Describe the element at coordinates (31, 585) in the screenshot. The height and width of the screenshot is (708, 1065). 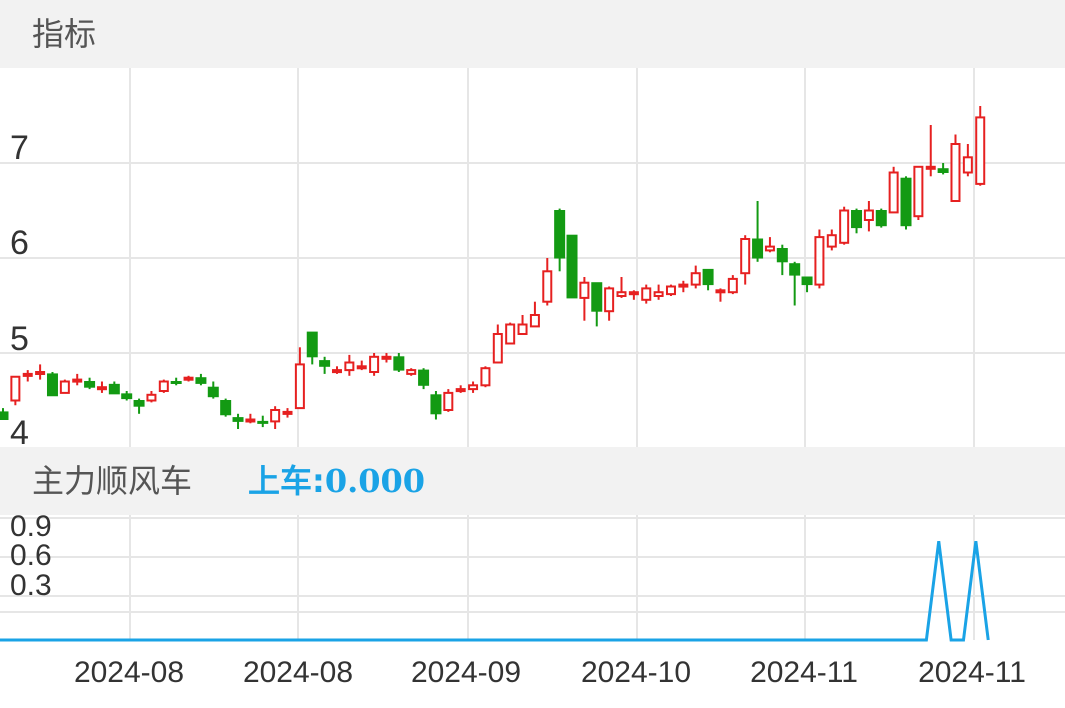
I see `y-tick-label-bottom: 0.3` at that location.